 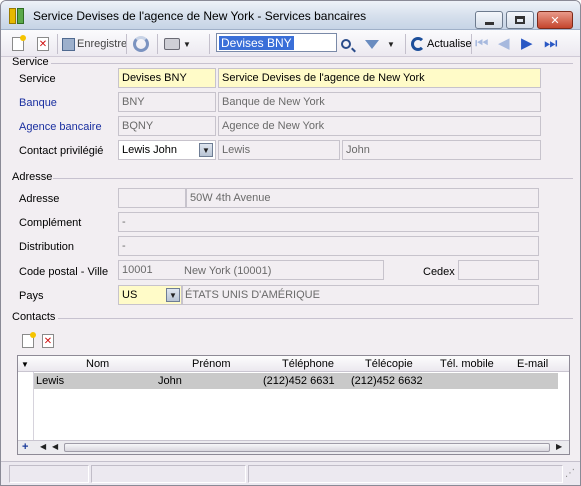 I want to click on previous-record-icon: ◀, so click(x=504, y=43).